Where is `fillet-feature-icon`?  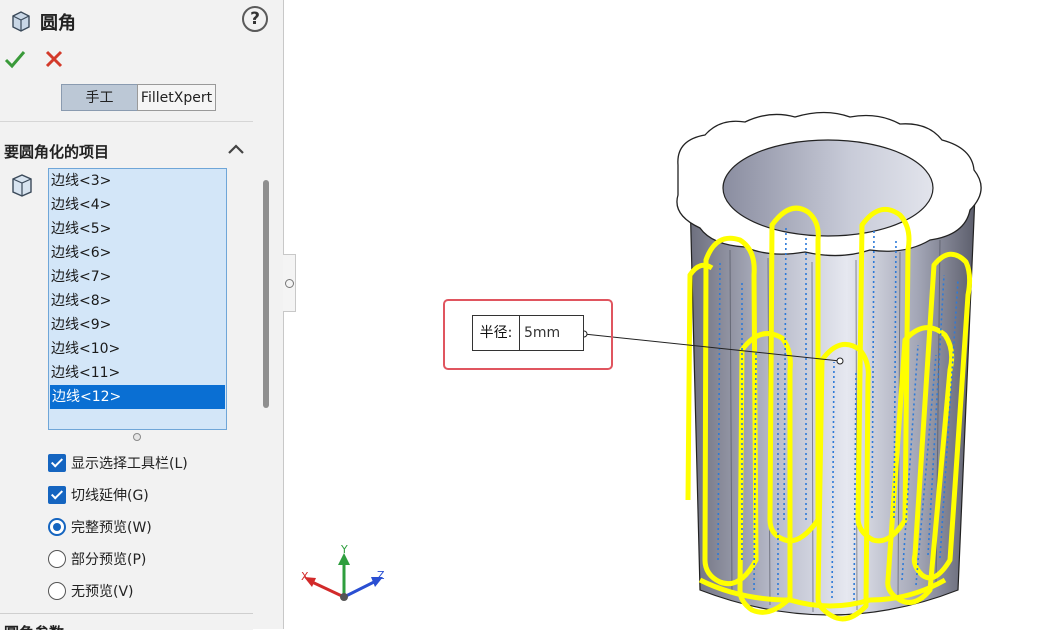
fillet-feature-icon is located at coordinates (21, 21).